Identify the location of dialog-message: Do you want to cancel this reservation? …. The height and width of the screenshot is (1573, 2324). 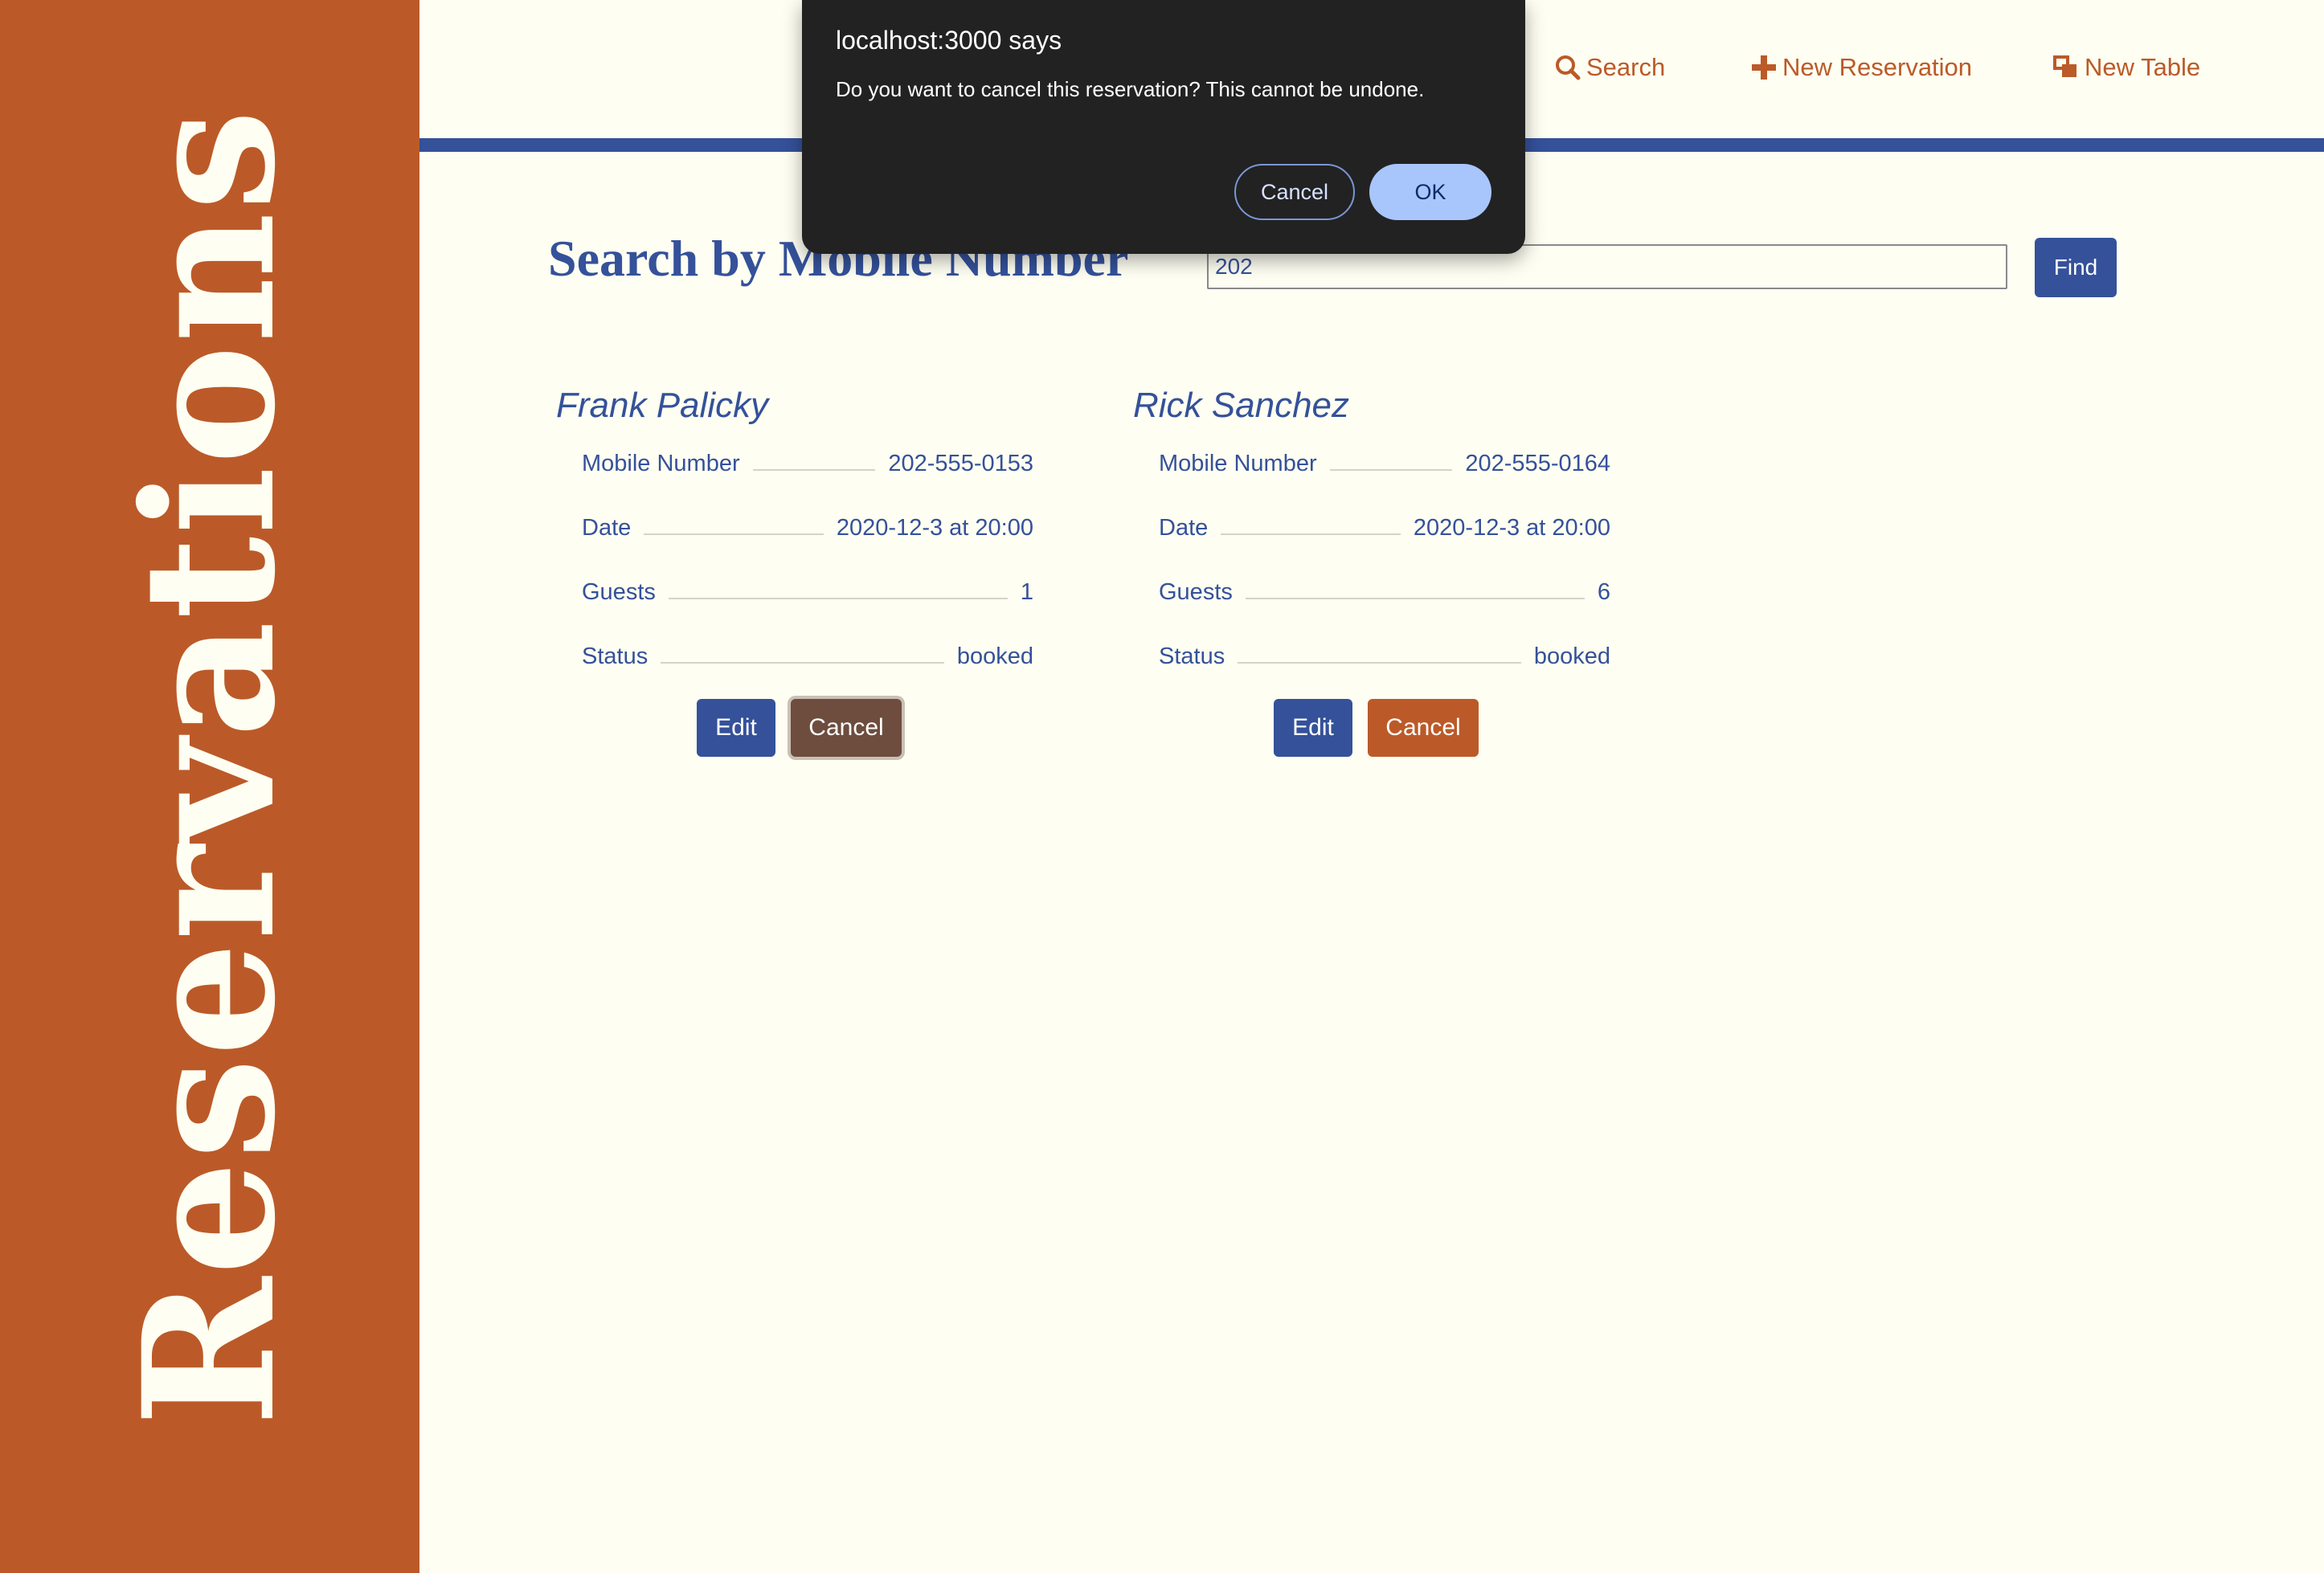
(1131, 89).